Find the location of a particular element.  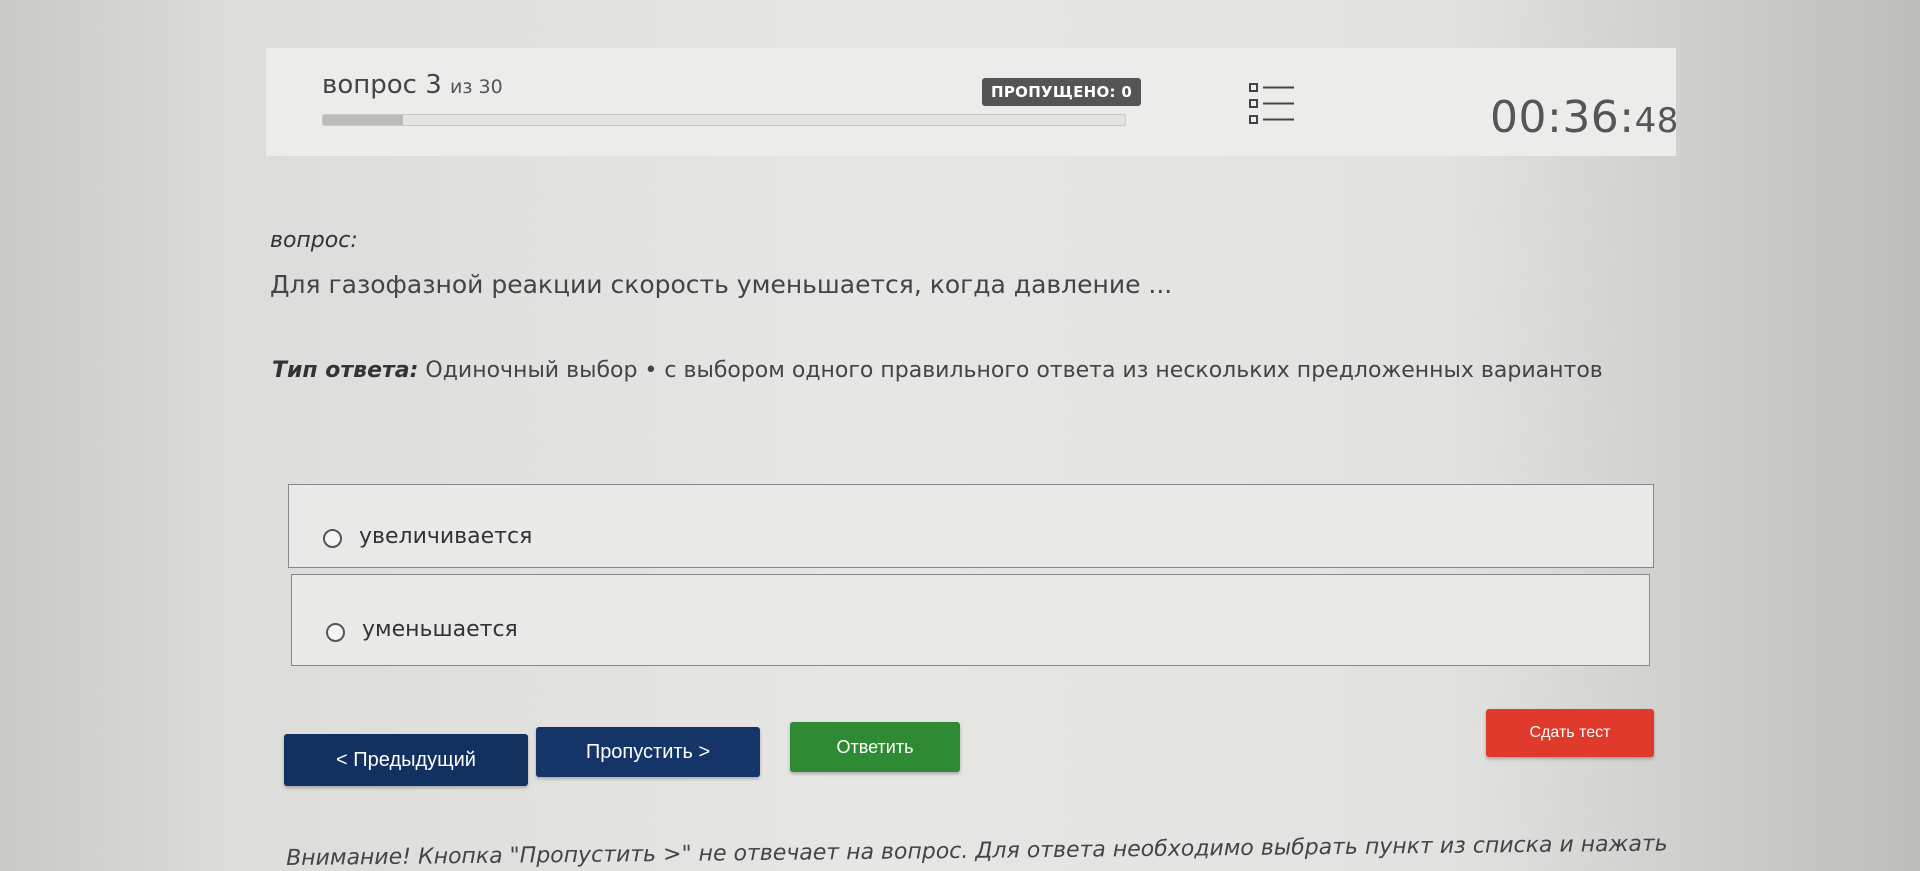

question-counter: вопрос 3 из 30 is located at coordinates (412, 85).